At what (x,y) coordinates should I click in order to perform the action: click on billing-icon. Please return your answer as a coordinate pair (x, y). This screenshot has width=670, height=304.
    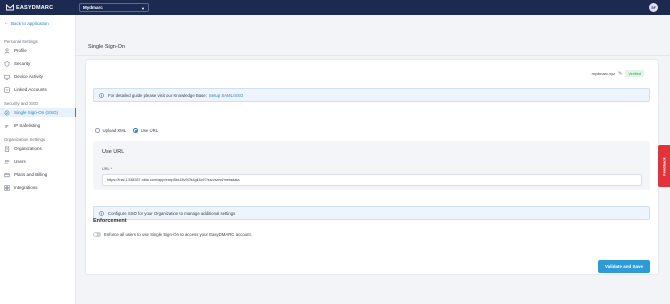
    Looking at the image, I should click on (7, 175).